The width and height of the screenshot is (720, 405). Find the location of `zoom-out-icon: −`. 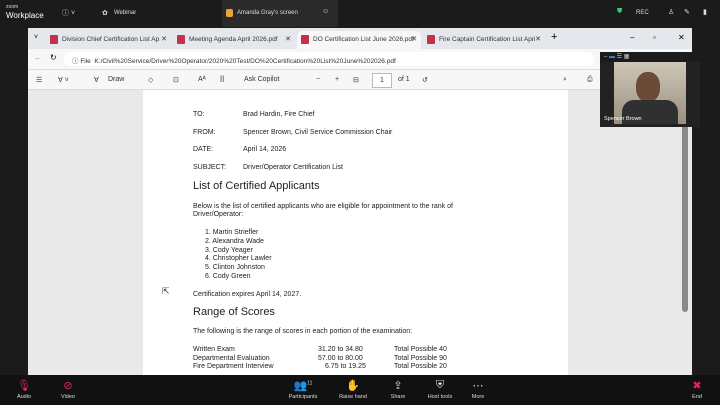

zoom-out-icon: − is located at coordinates (318, 79).